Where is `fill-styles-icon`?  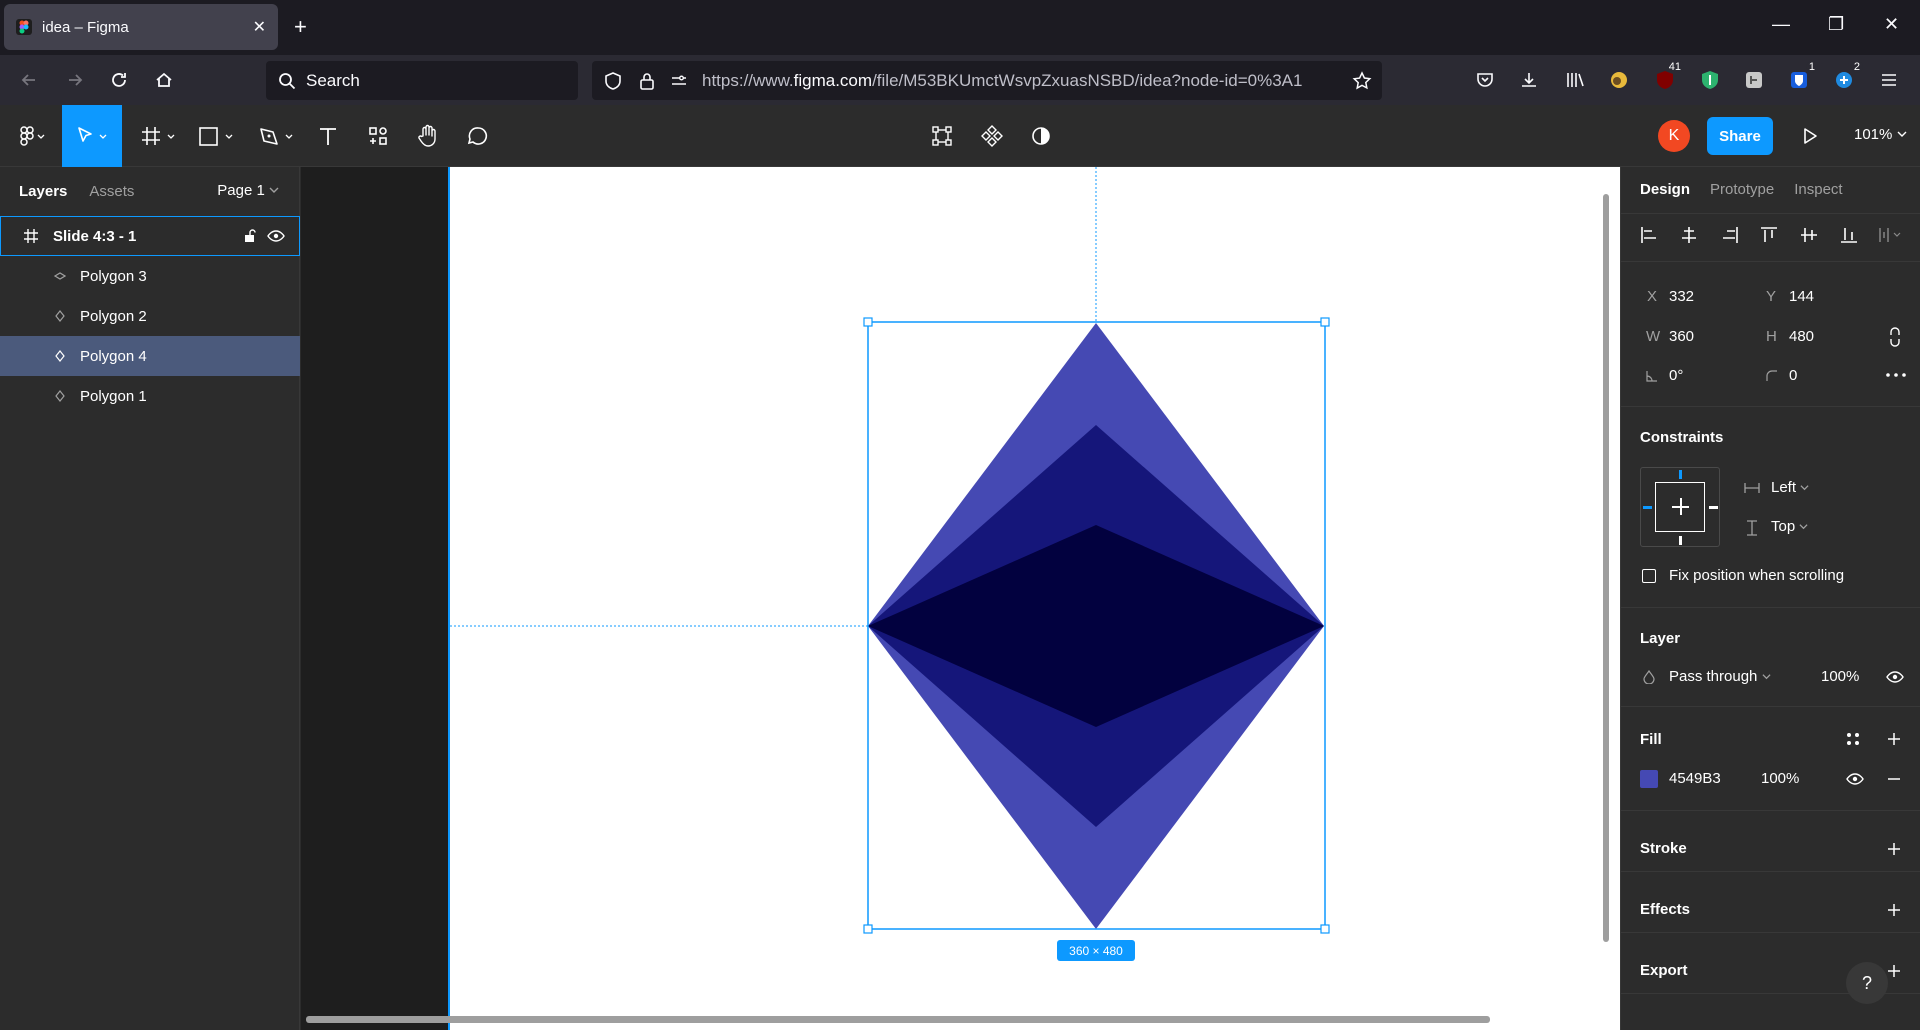
fill-styles-icon is located at coordinates (1853, 739).